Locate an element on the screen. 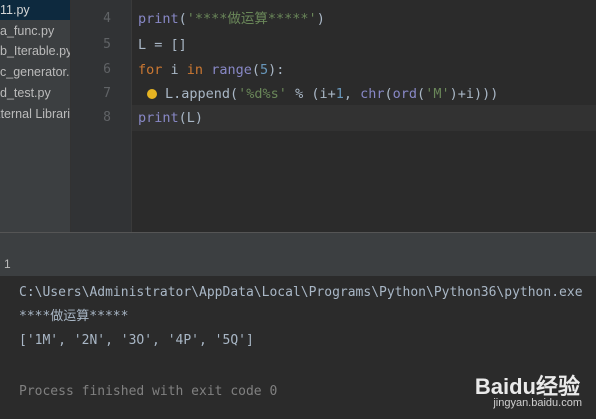 This screenshot has width=596, height=419. line-number: 5 is located at coordinates (107, 44).